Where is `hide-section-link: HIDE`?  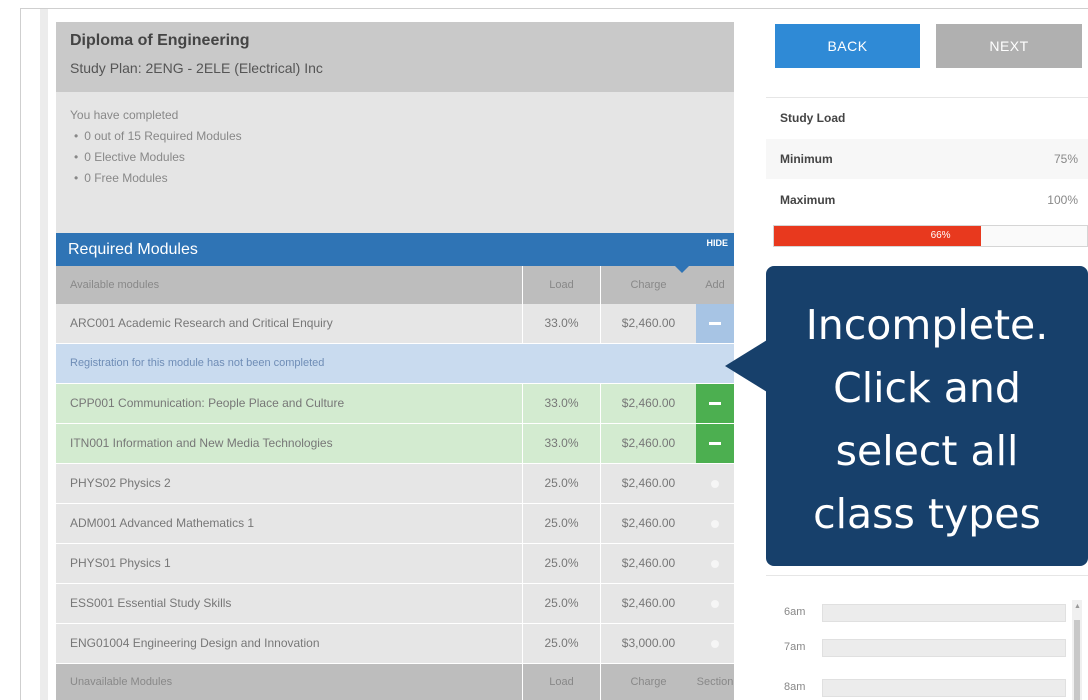
hide-section-link: HIDE is located at coordinates (717, 243).